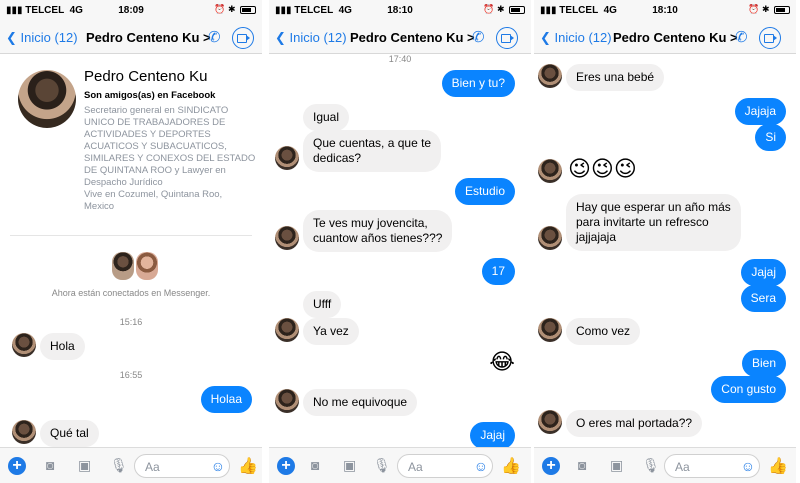 This screenshot has height=483, width=800. I want to click on message-bubble-sent: 17, so click(498, 271).